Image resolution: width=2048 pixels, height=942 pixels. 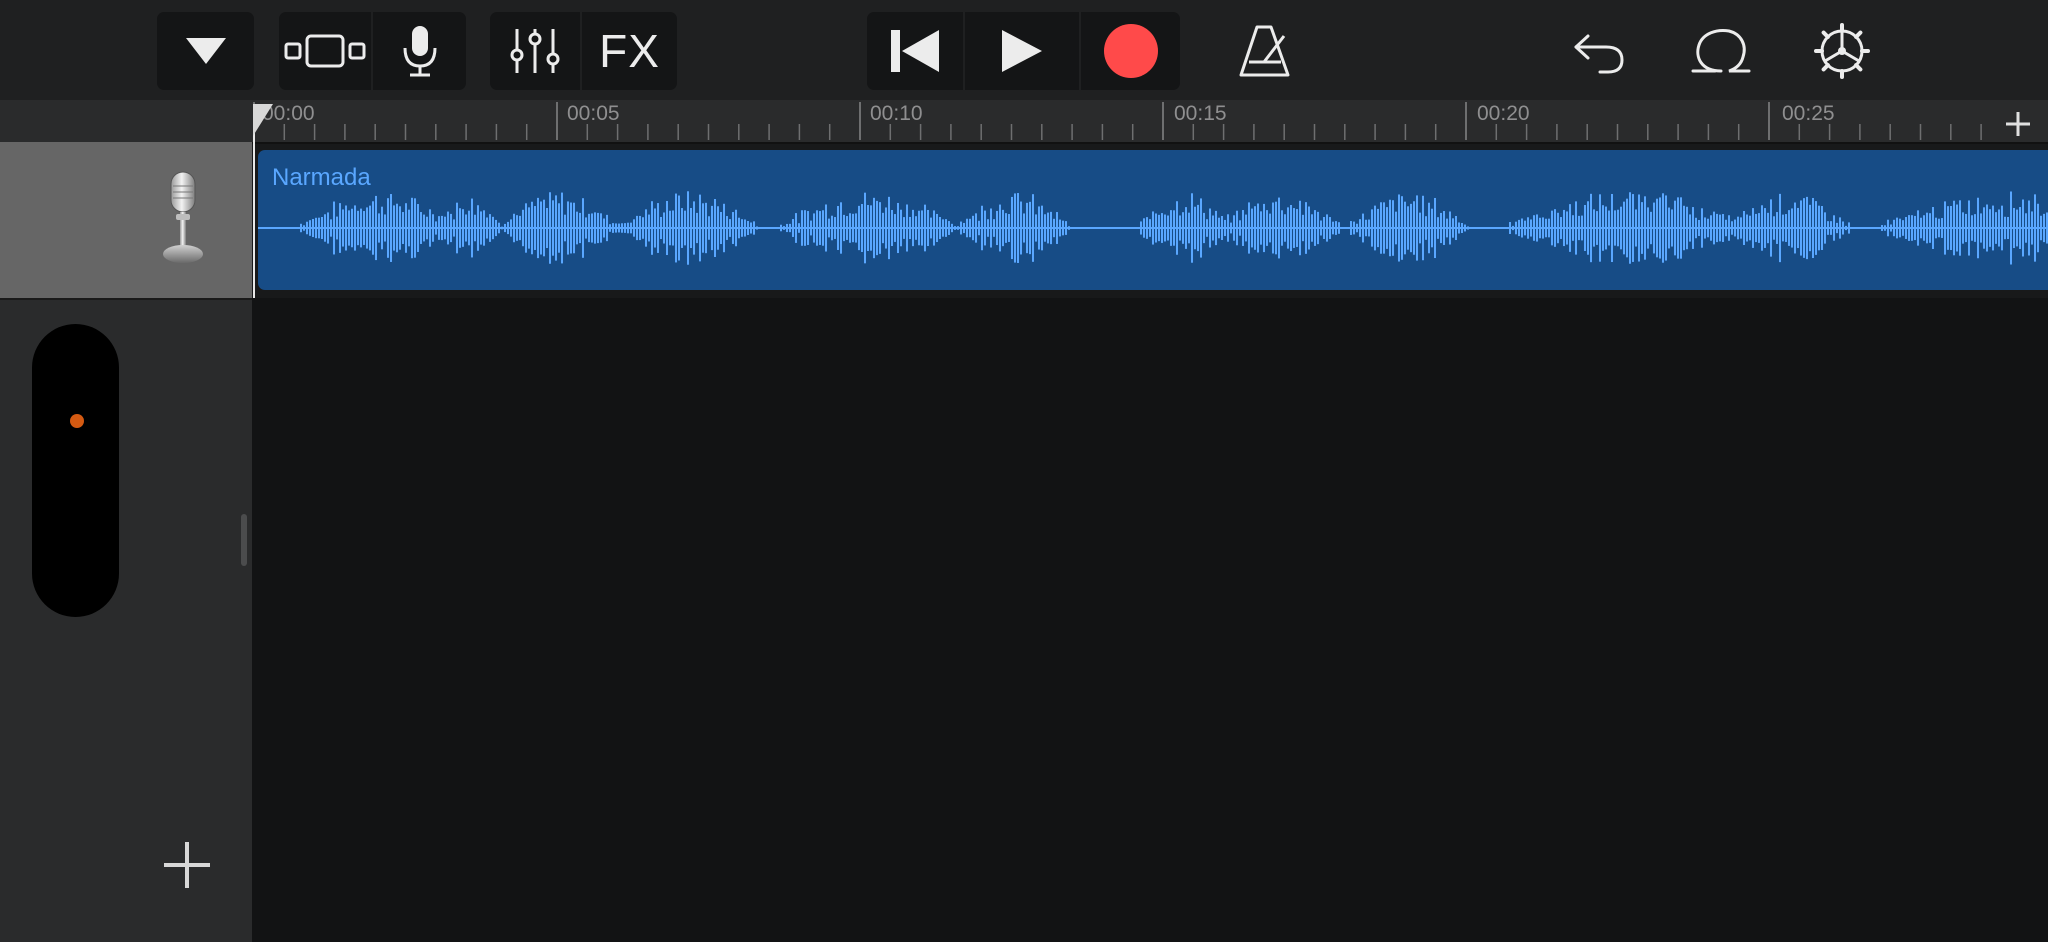 I want to click on my-songs-button, so click(x=205, y=51).